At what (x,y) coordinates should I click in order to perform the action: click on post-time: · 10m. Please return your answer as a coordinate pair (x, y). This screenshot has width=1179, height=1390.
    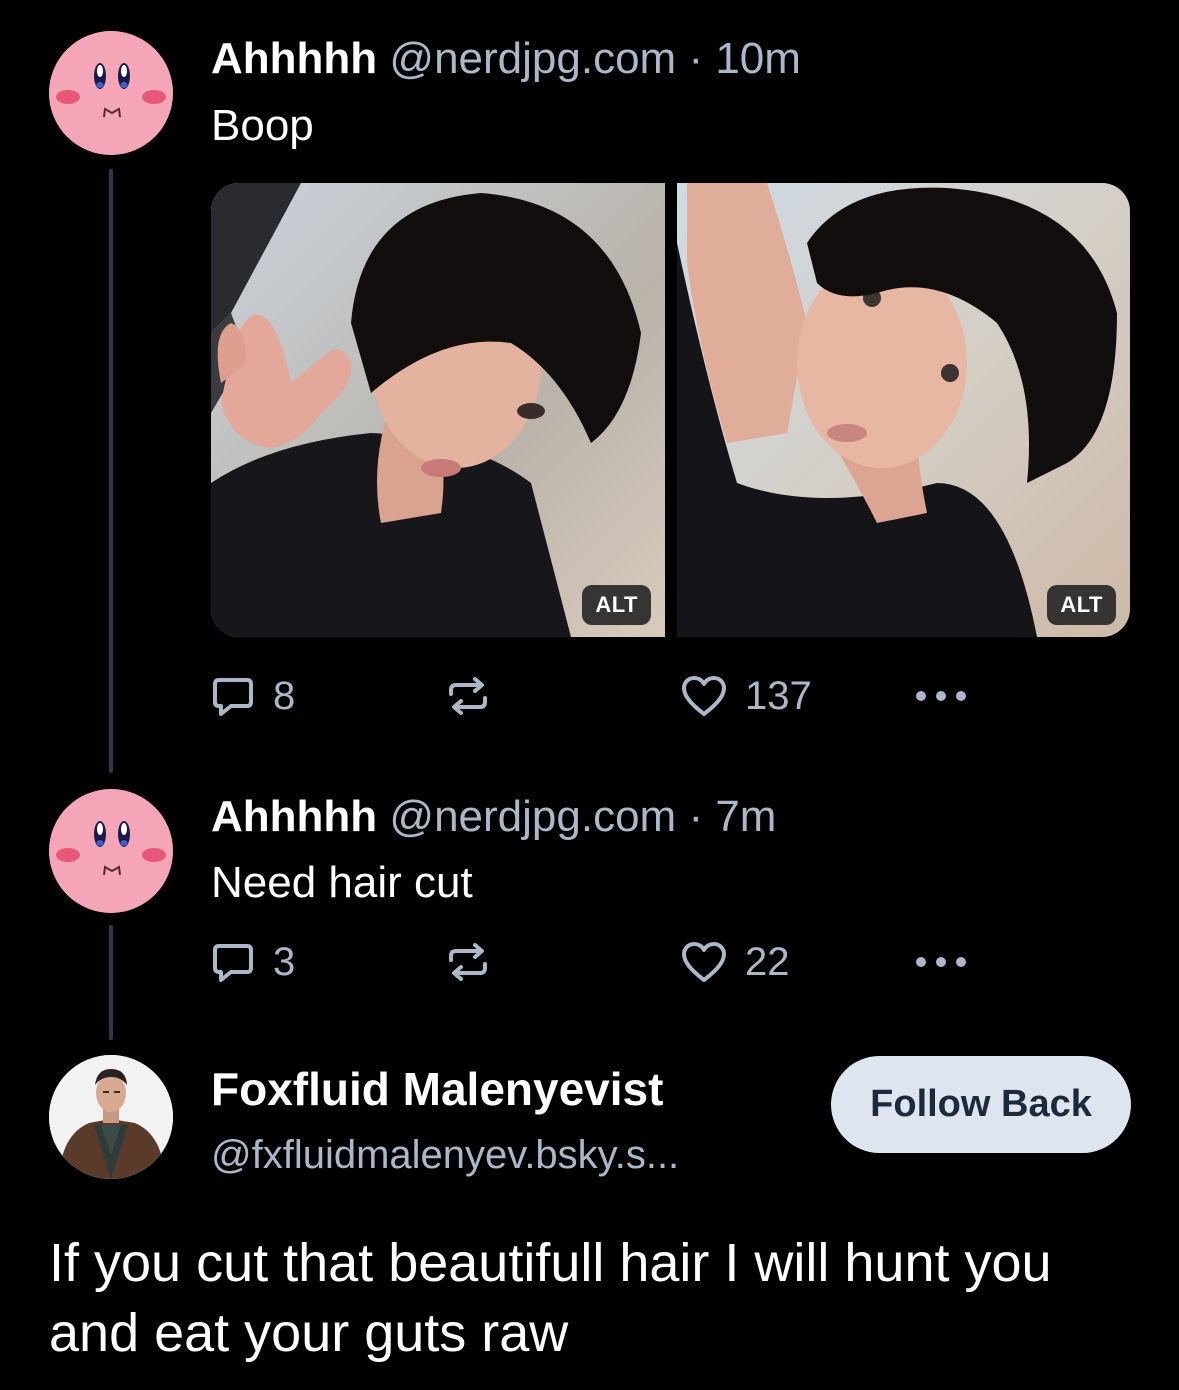
    Looking at the image, I should click on (744, 58).